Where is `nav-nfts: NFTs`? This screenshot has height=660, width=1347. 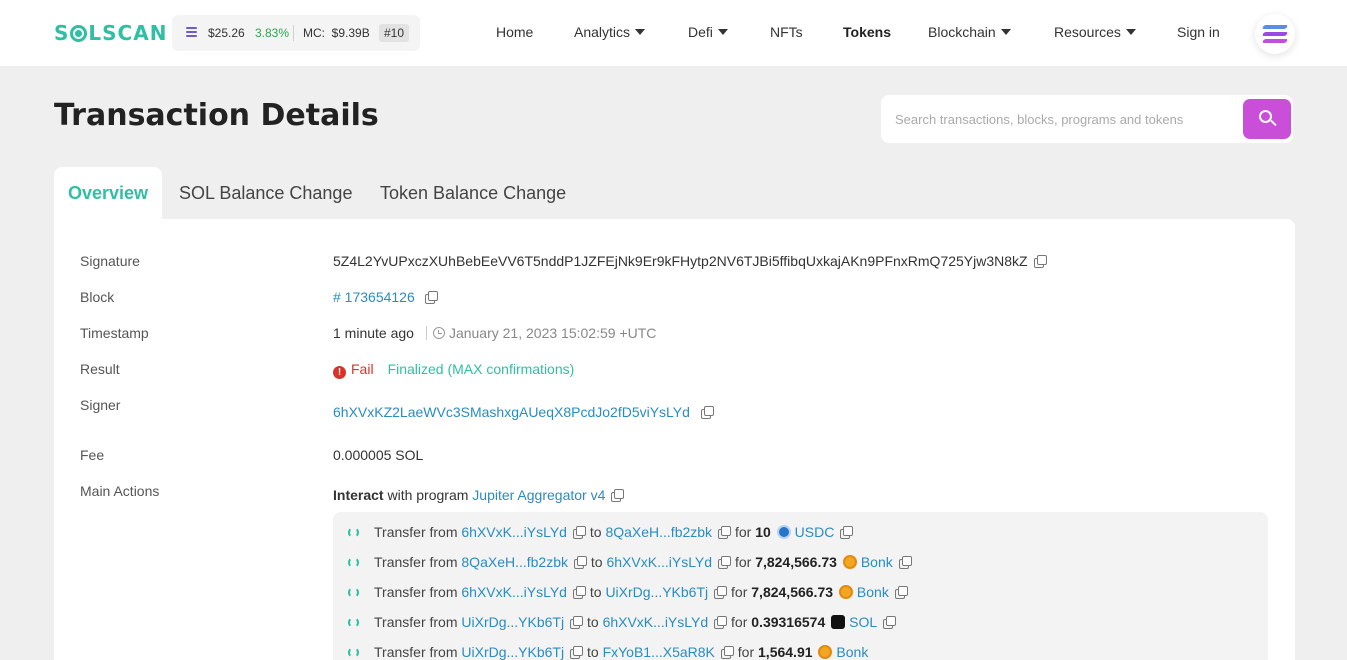 nav-nfts: NFTs is located at coordinates (786, 32).